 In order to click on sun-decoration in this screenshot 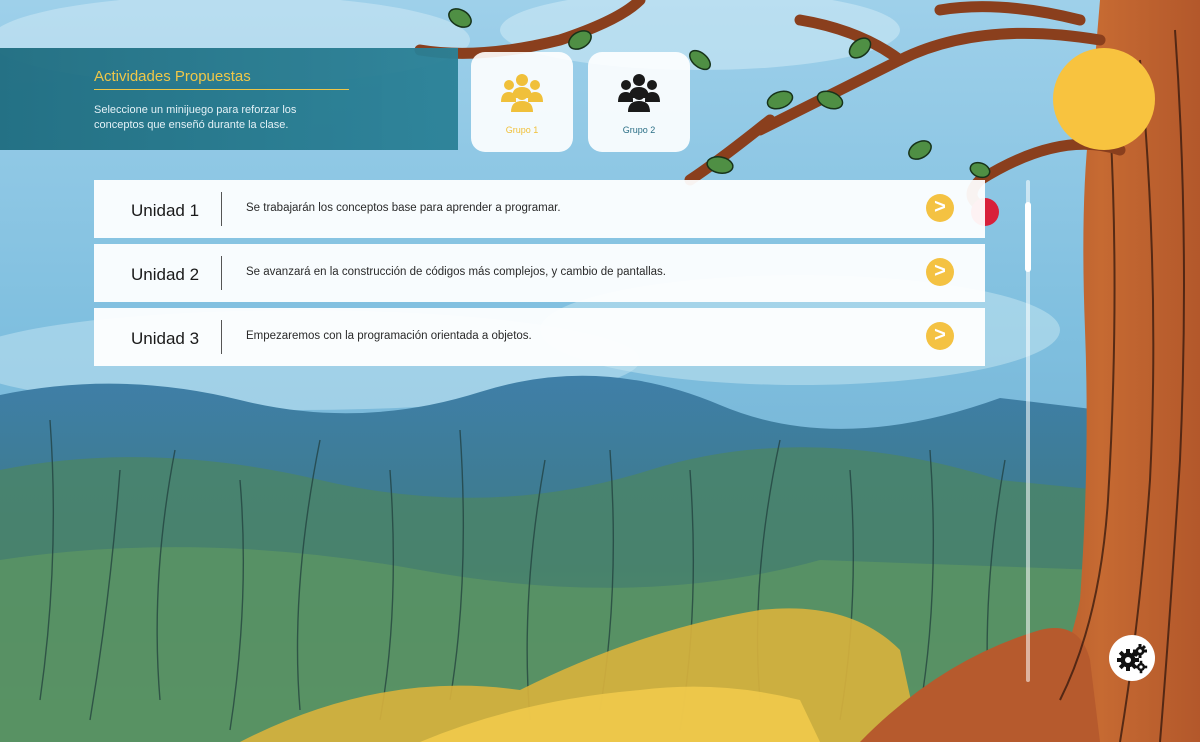, I will do `click(1104, 99)`.